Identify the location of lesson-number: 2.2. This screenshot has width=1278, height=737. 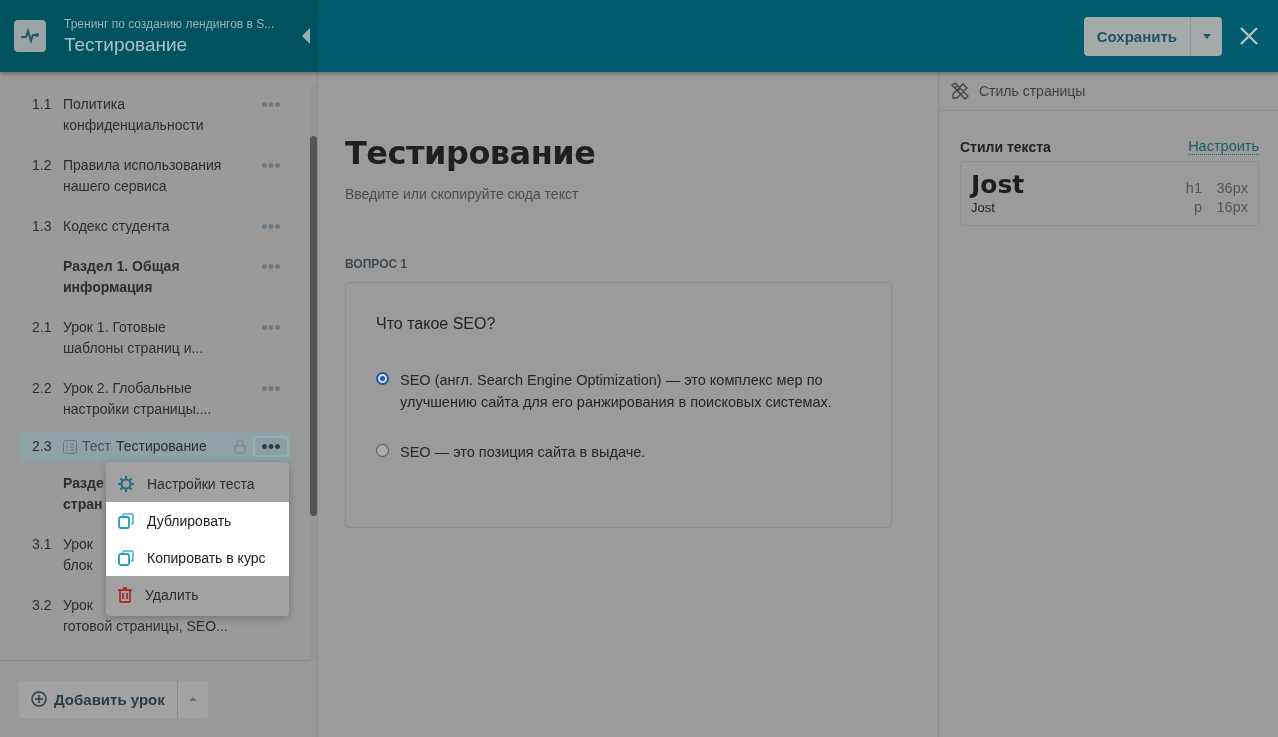
(42, 388).